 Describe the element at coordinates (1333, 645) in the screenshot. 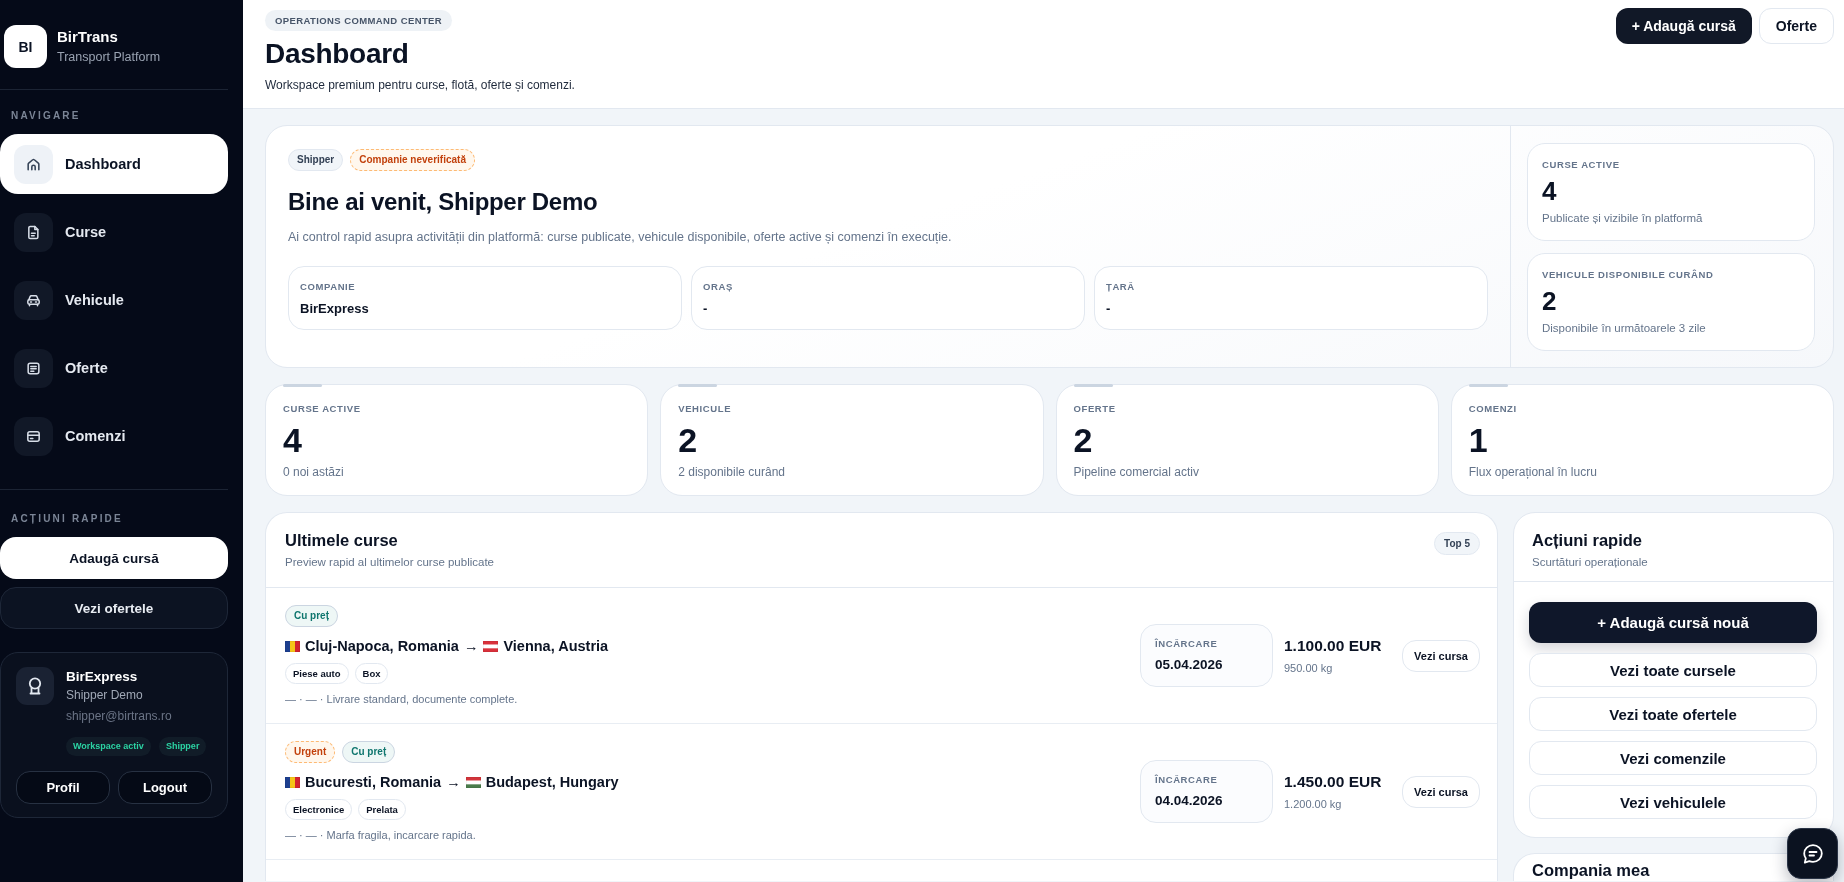

I see `route-price: 1.100.00 EUR` at that location.